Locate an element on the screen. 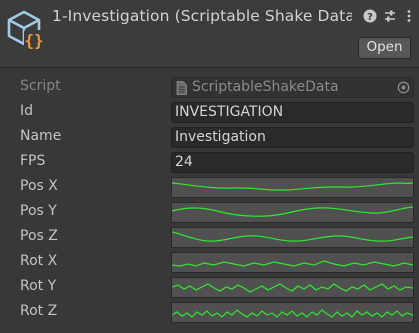 The height and width of the screenshot is (333, 419). pos-z-label: Pos Z is located at coordinates (39, 236).